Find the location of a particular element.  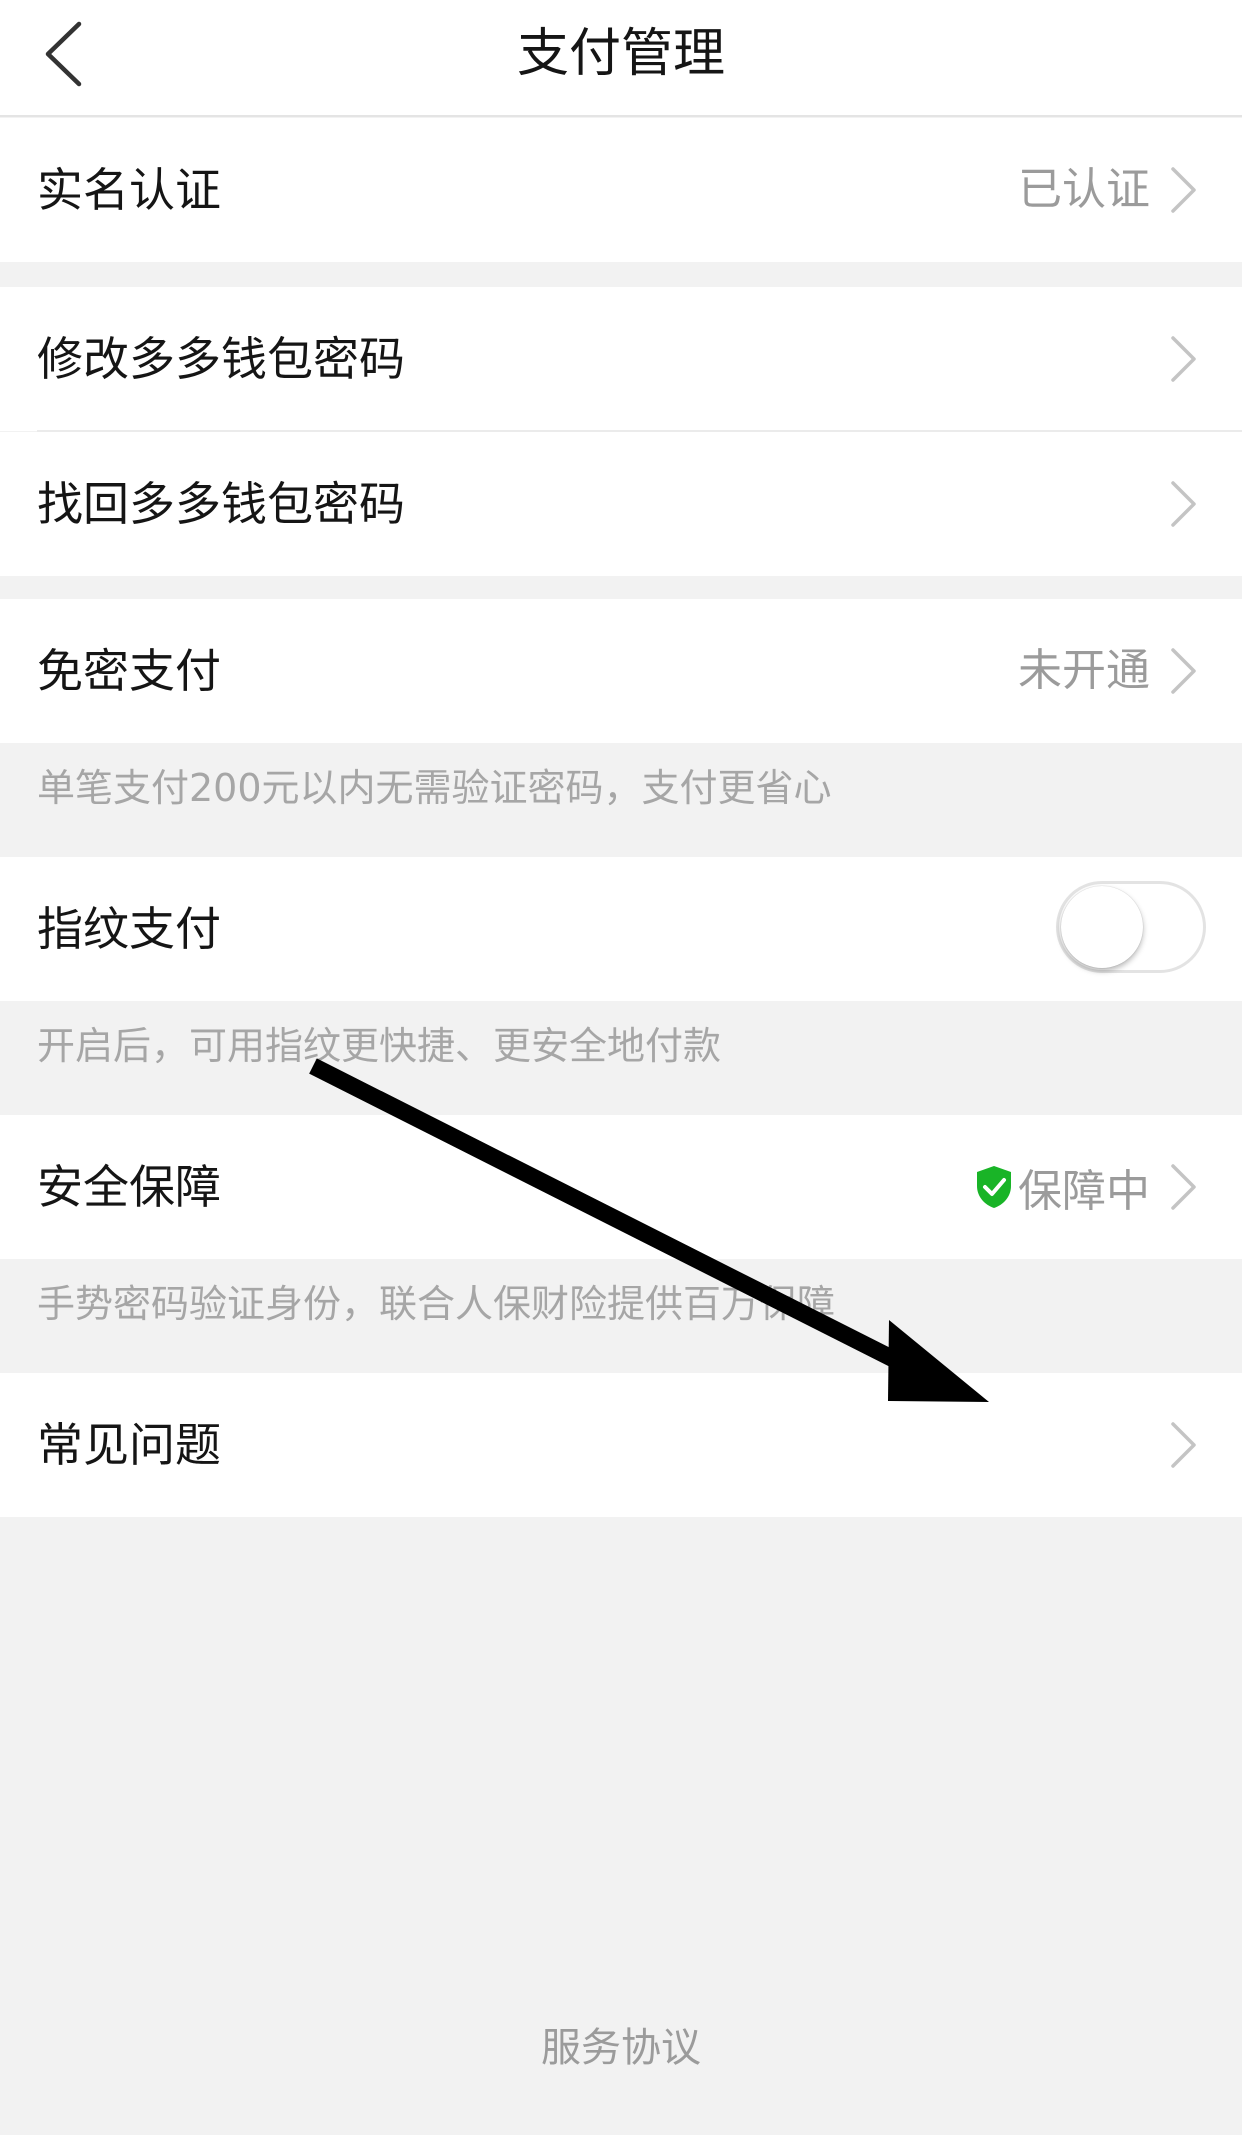

chevron-left-icon is located at coordinates (63, 54).